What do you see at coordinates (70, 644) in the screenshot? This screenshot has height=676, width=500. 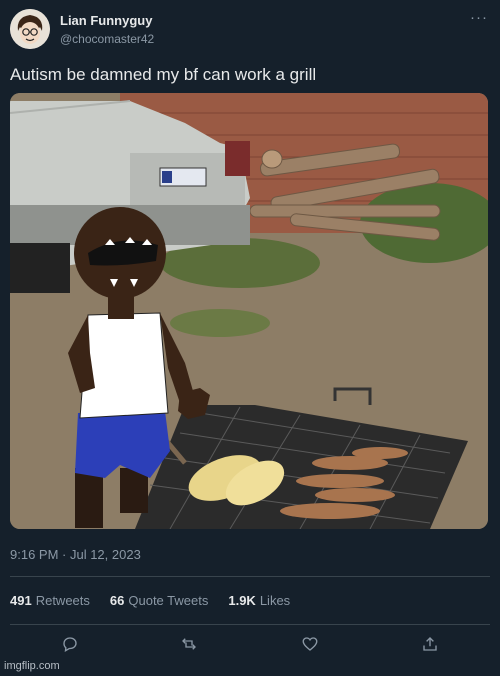 I see `reply-icon` at bounding box center [70, 644].